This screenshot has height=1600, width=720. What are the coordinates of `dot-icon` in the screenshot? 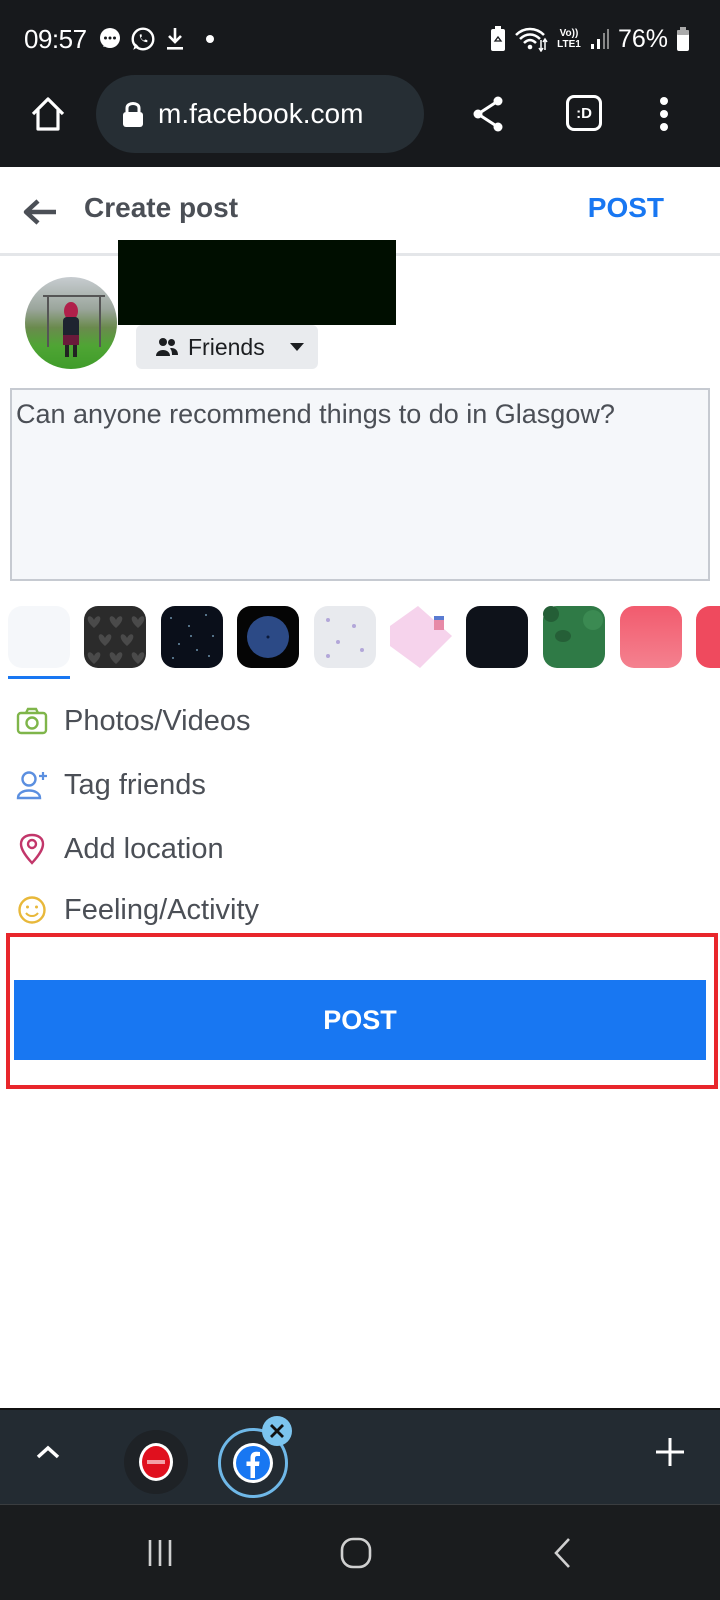 It's located at (210, 39).